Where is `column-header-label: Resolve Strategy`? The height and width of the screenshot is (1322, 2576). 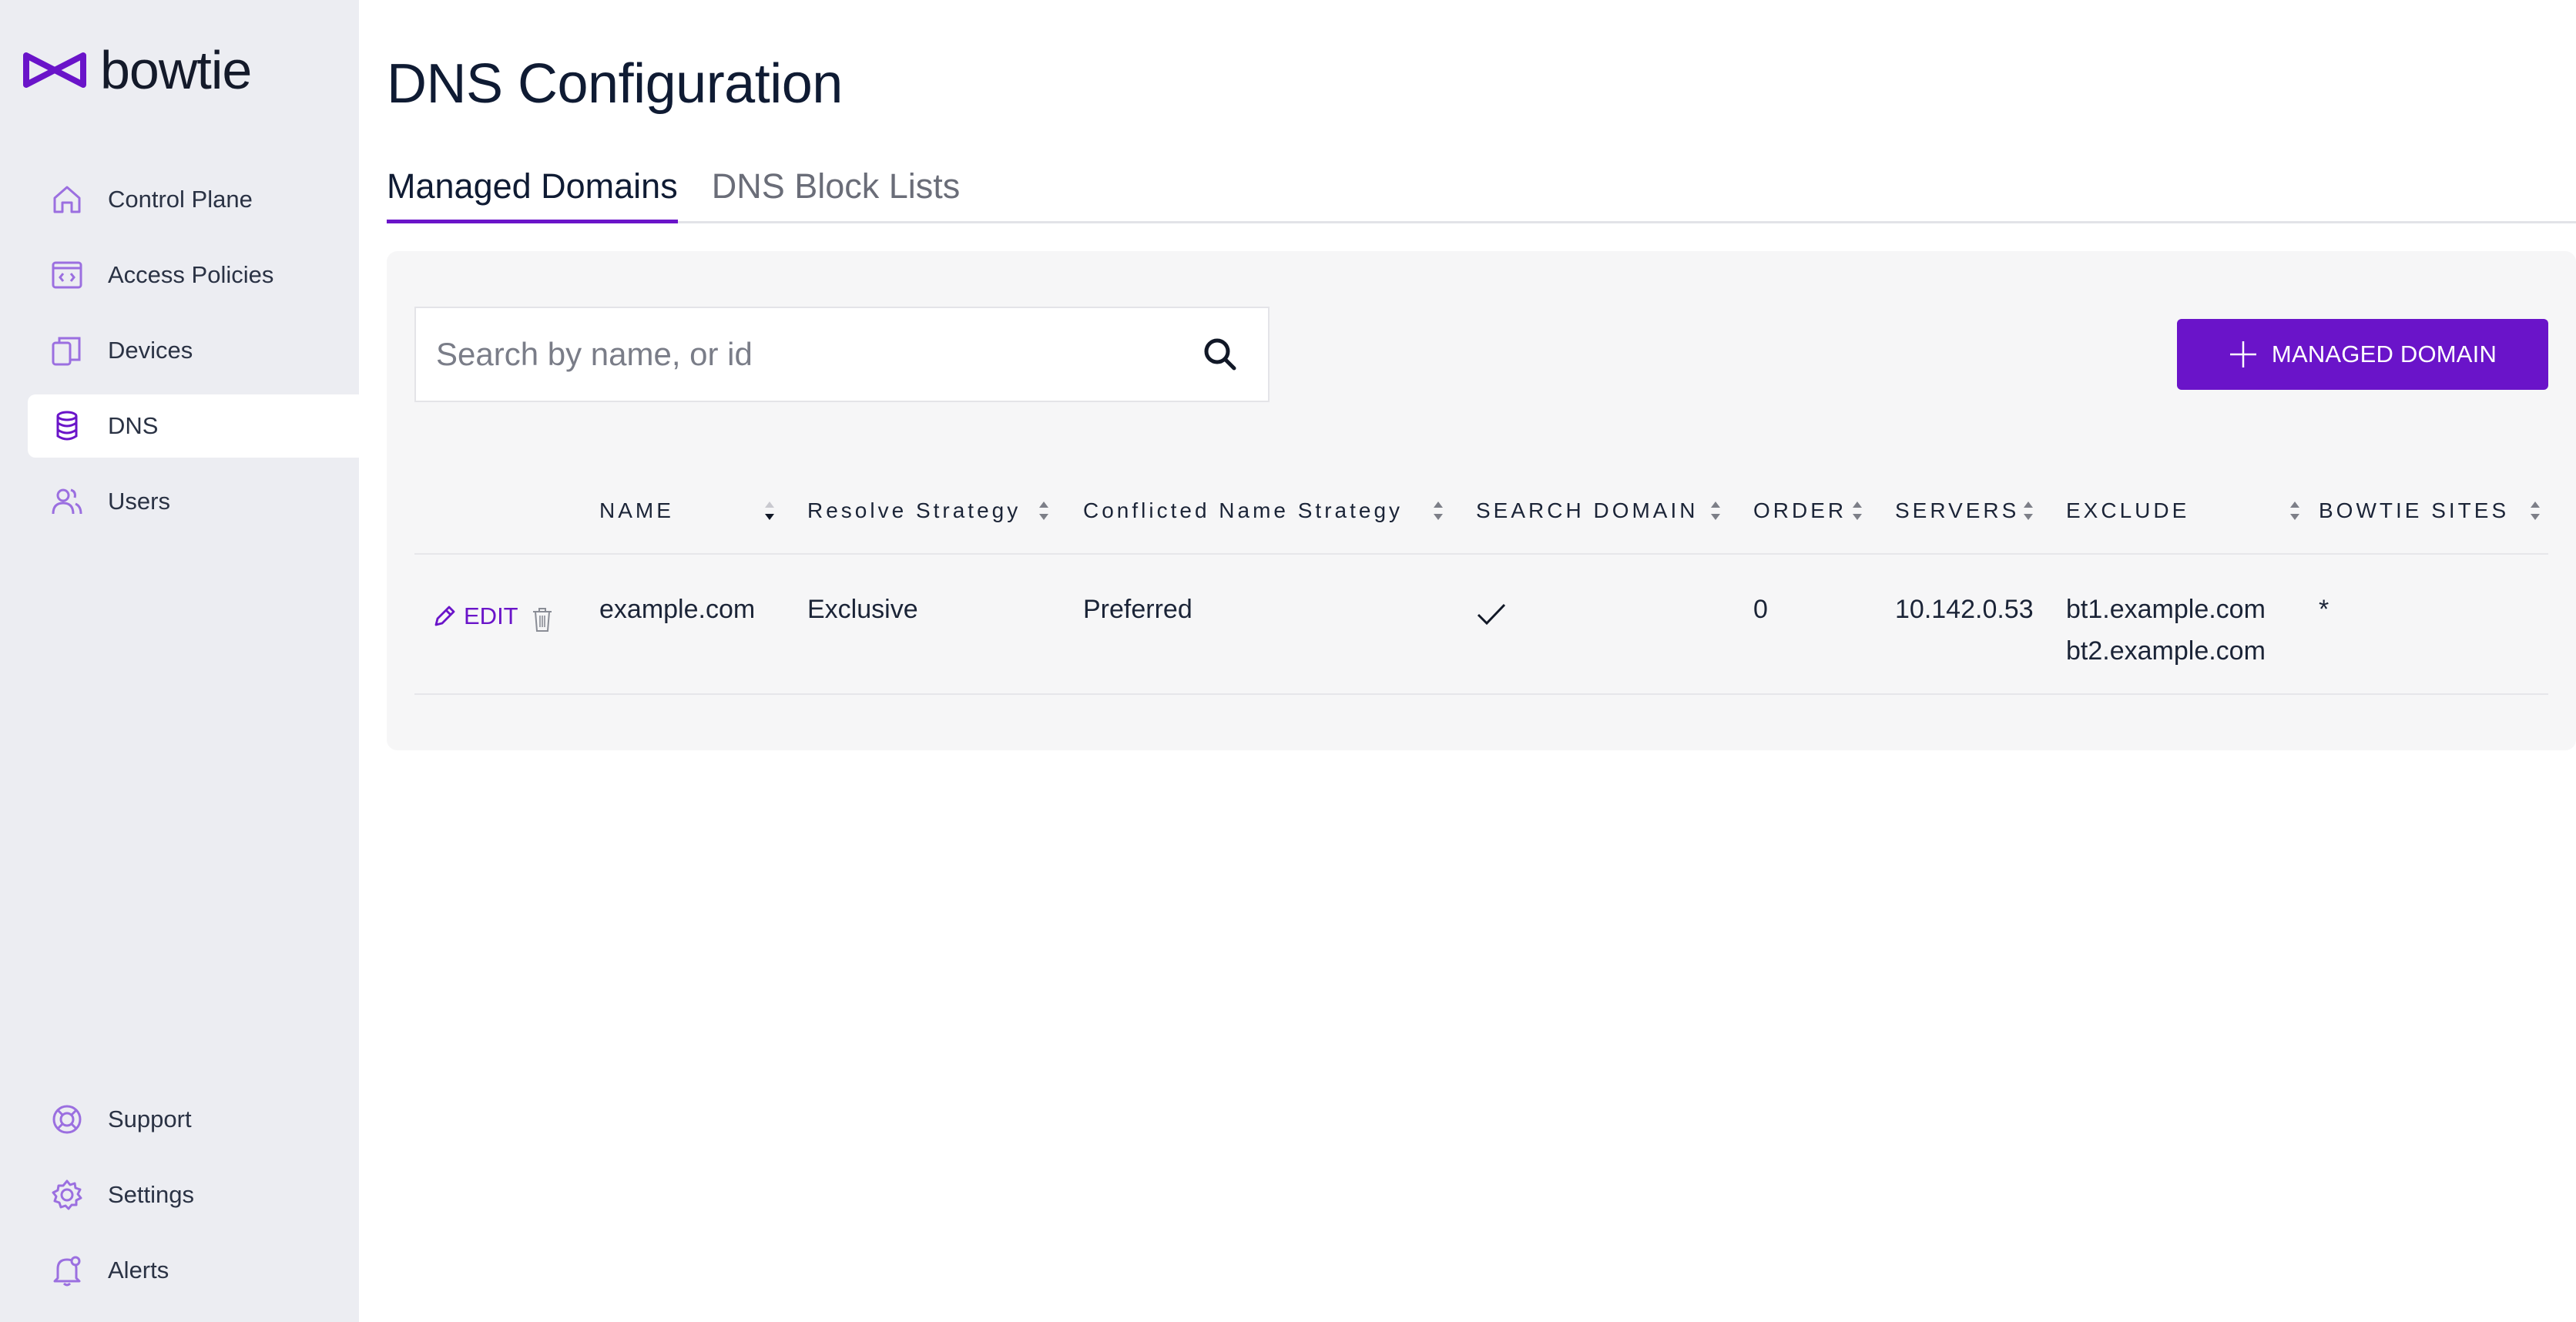 column-header-label: Resolve Strategy is located at coordinates (914, 510).